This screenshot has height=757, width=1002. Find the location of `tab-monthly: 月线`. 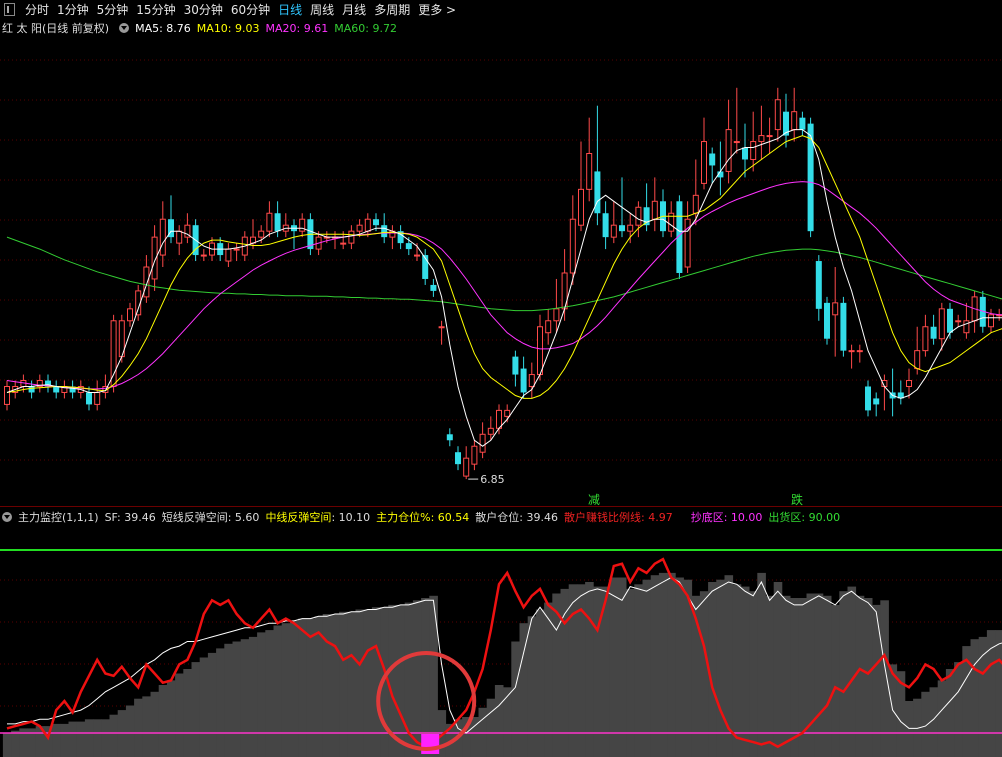

tab-monthly: 月线 is located at coordinates (354, 9).